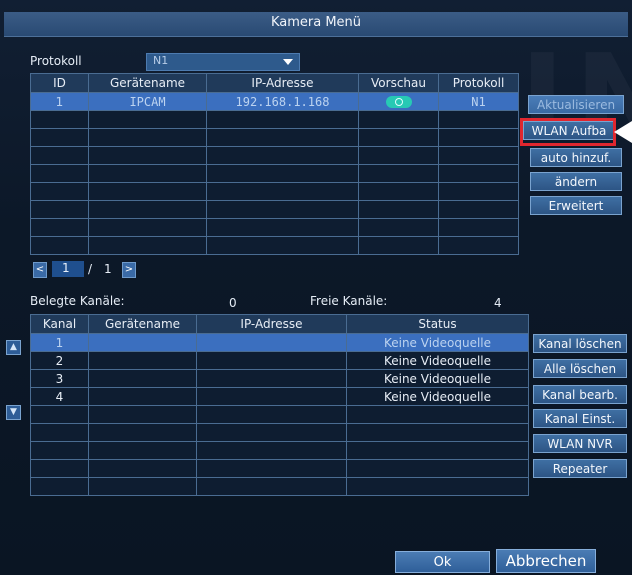  I want to click on protocol-dropdown: N1, so click(223, 62).